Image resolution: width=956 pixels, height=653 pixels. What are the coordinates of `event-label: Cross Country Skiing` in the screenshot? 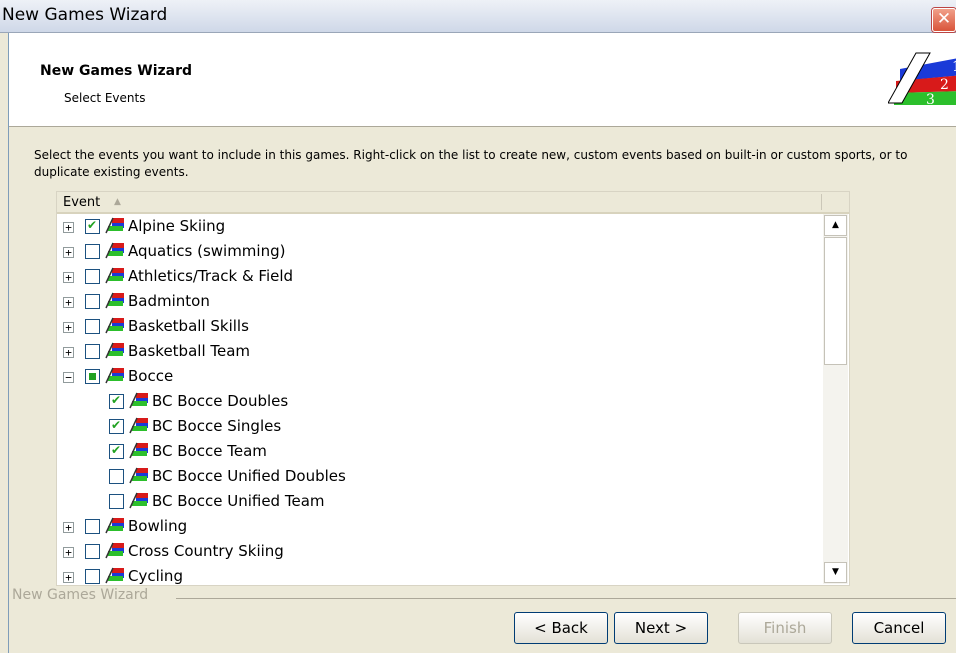 It's located at (206, 551).